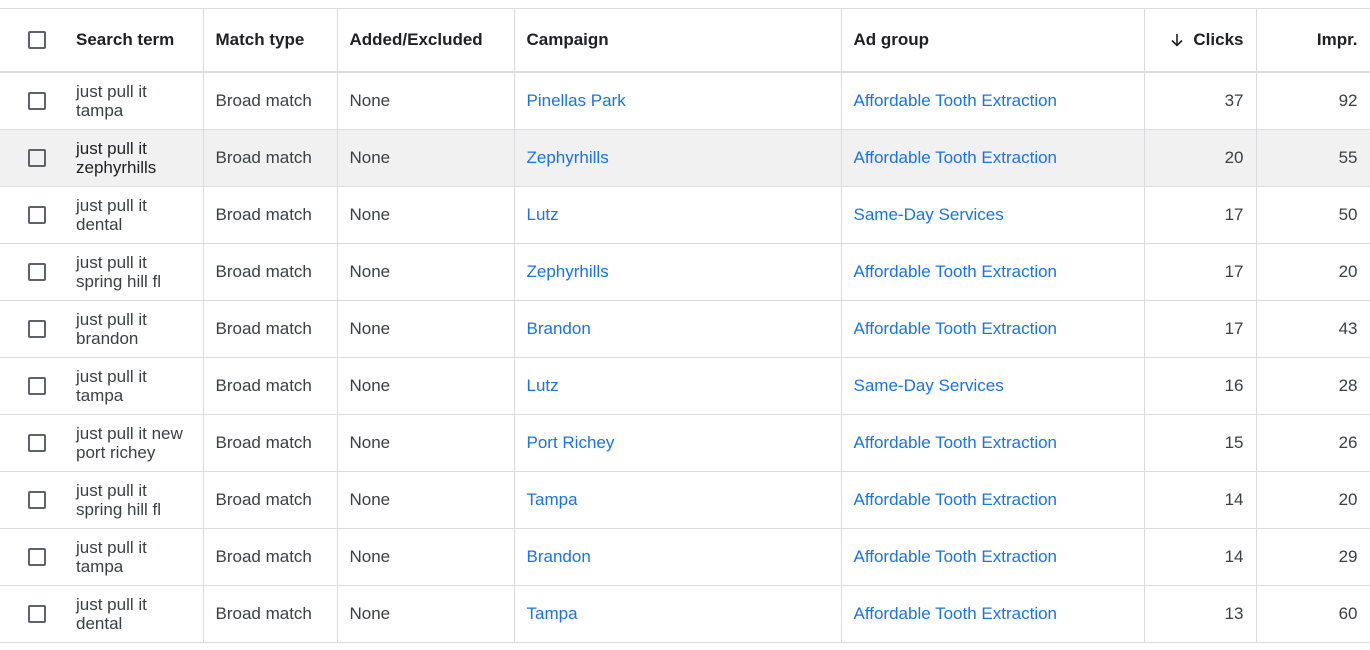  Describe the element at coordinates (1313, 329) in the screenshot. I see `cell-impr: 43` at that location.